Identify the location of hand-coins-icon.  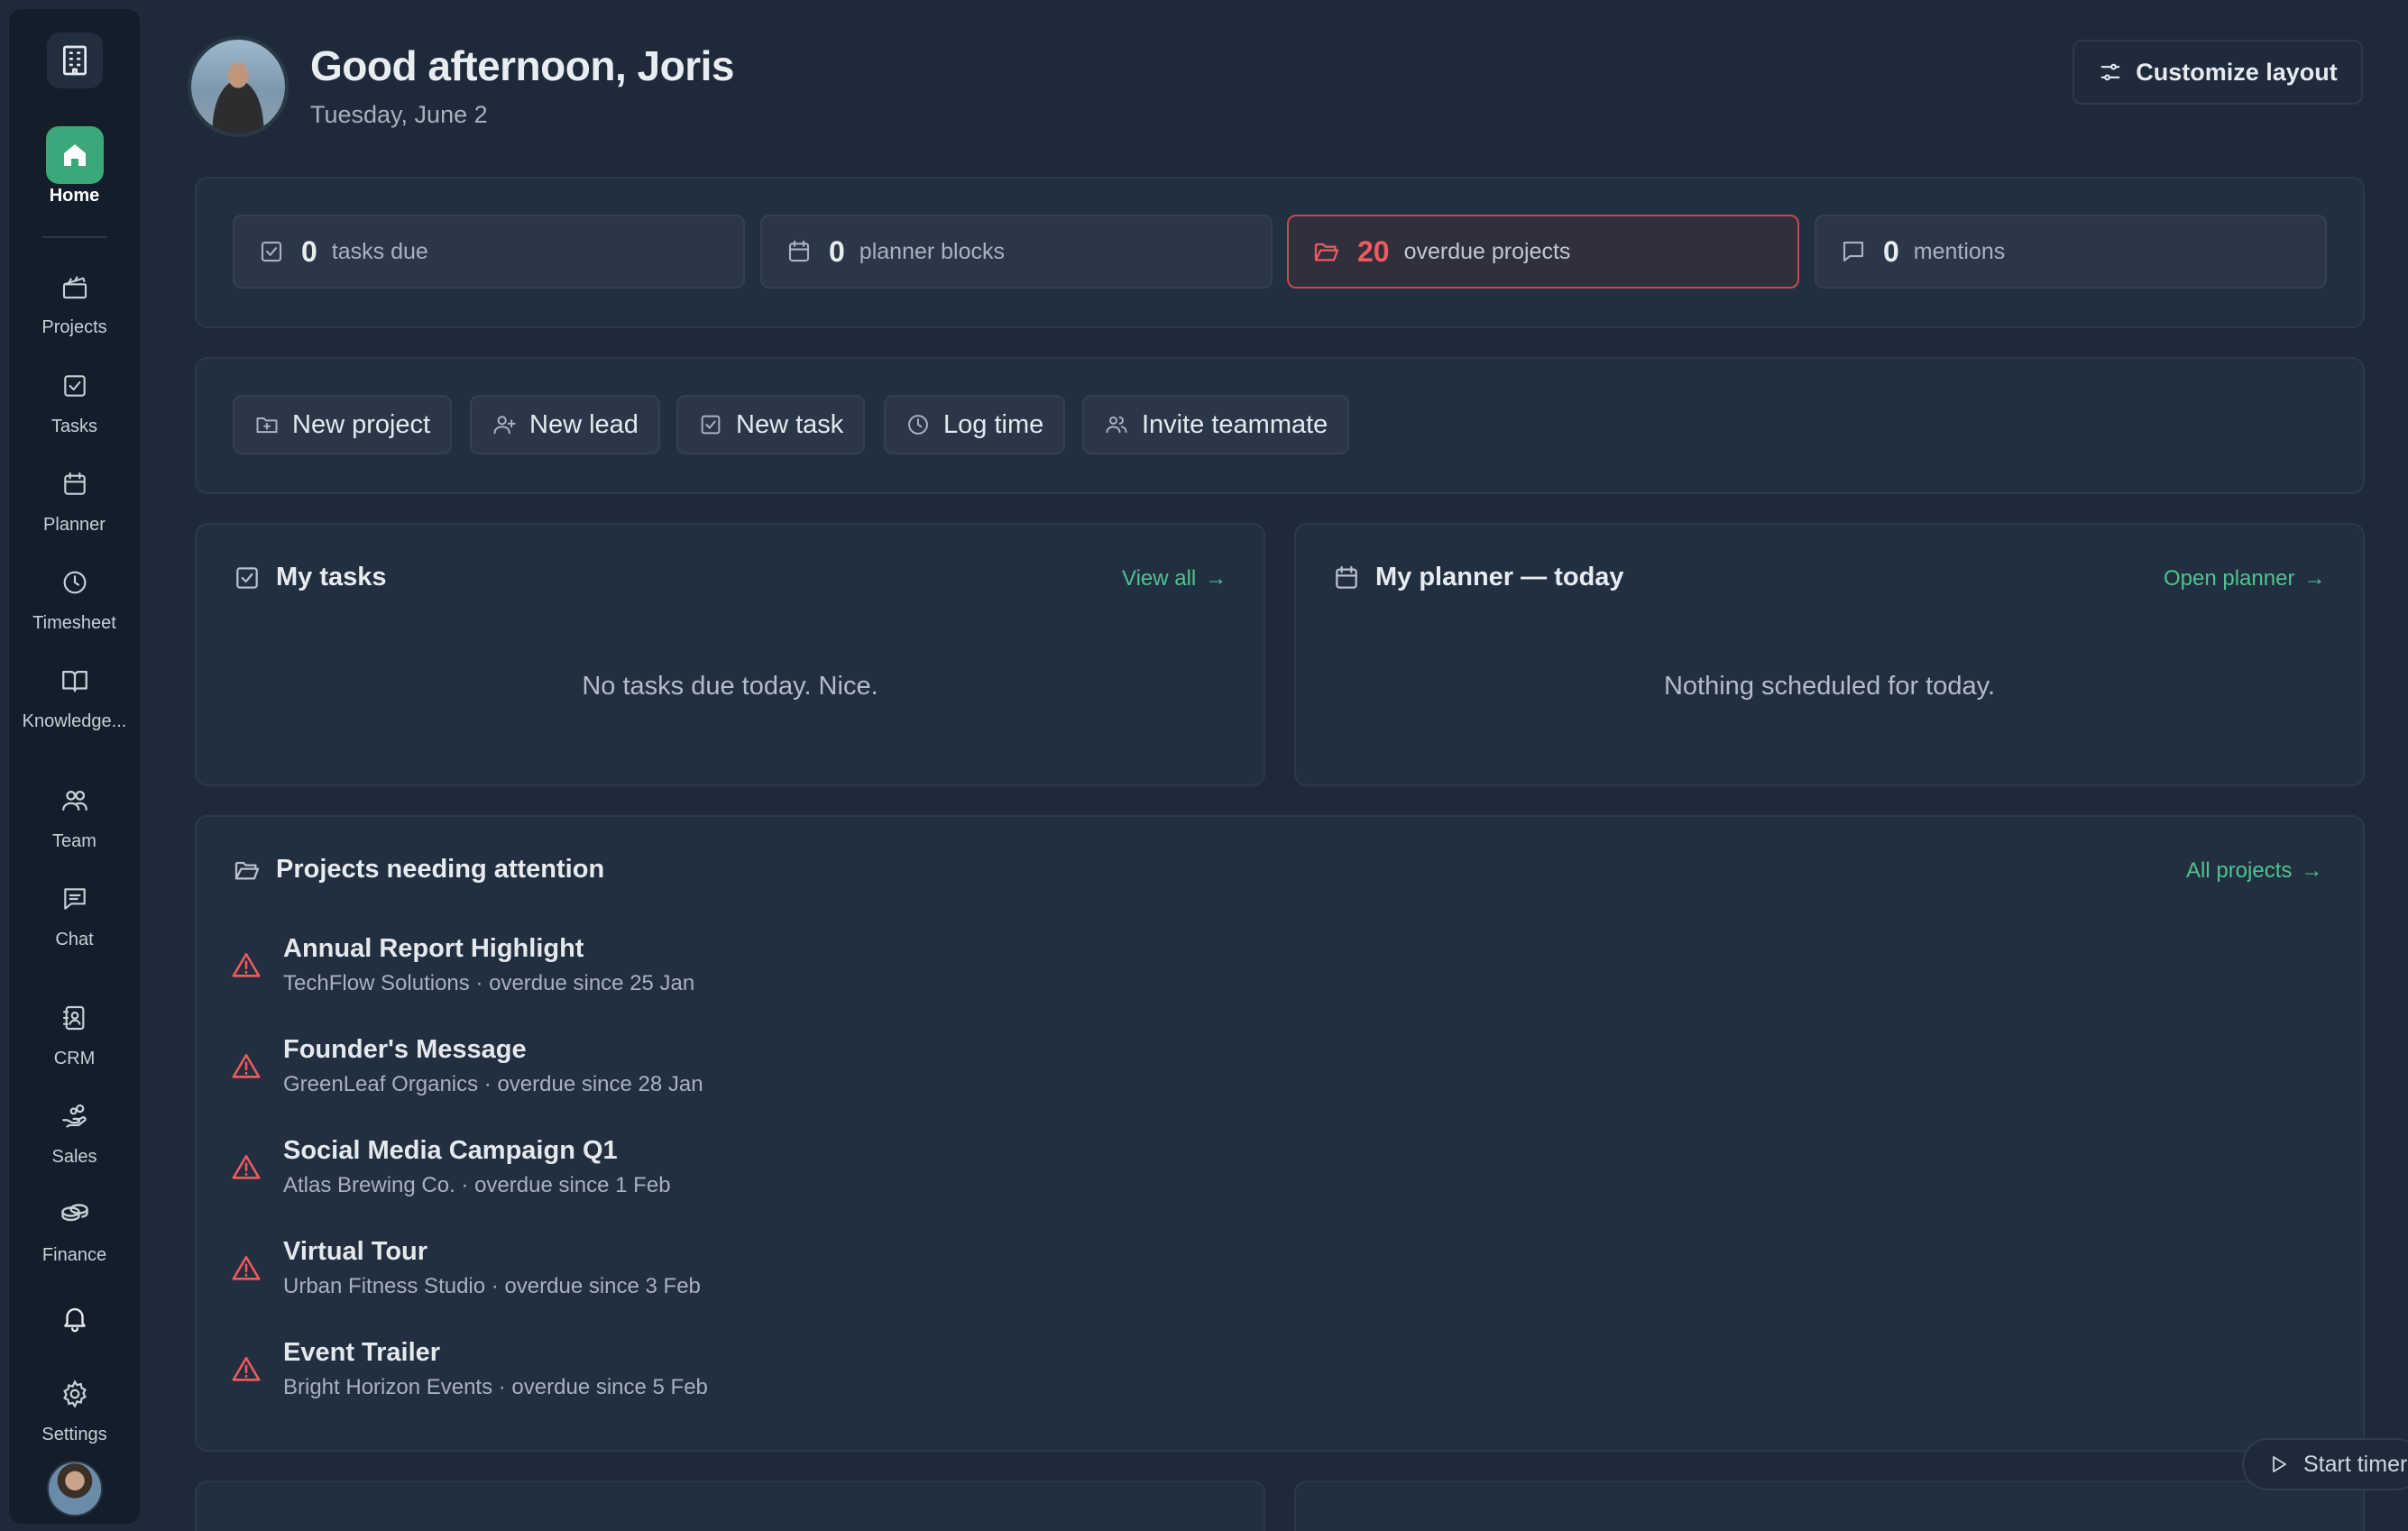
(75, 1116).